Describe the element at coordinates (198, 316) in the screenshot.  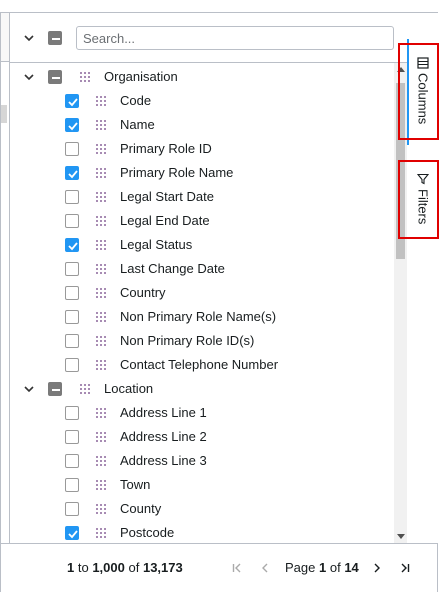
I see `column-label: Non Primary Role Name(s)` at that location.